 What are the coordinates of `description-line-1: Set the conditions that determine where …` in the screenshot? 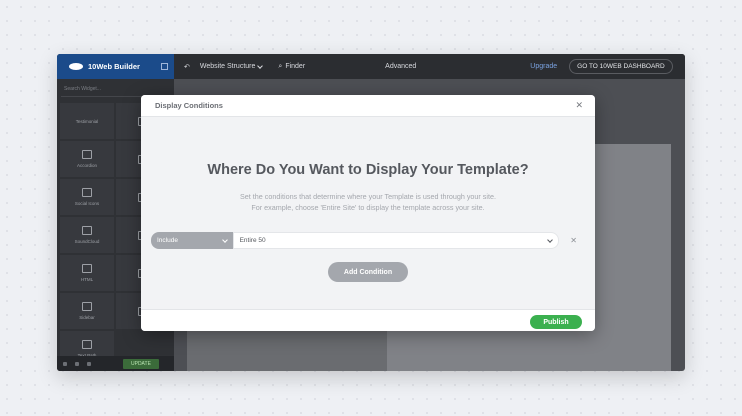 It's located at (368, 196).